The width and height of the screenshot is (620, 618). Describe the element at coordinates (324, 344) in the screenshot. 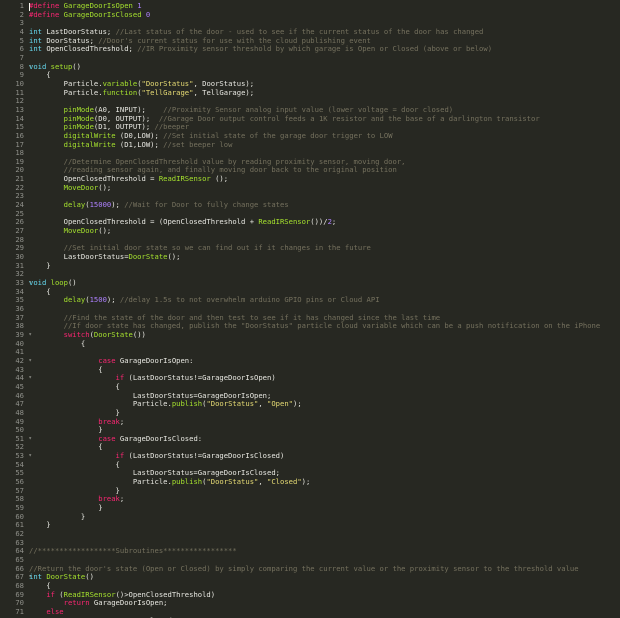

I see `code-line: {` at that location.